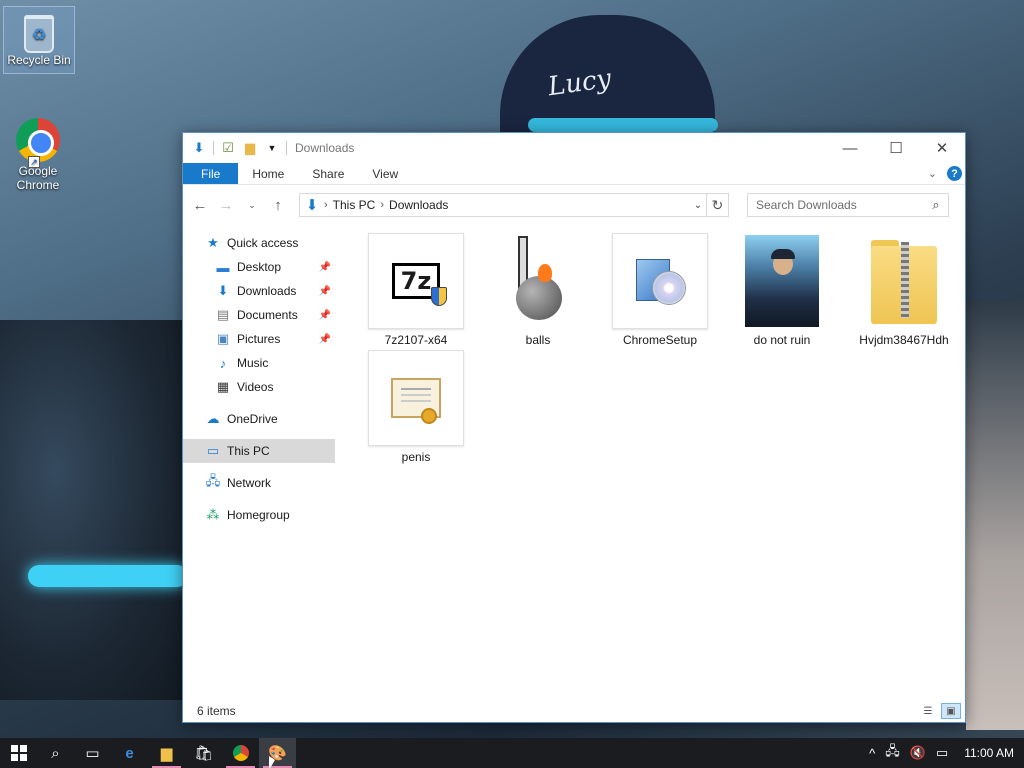 This screenshot has height=768, width=1024. I want to click on setup-installer-icon, so click(660, 281).